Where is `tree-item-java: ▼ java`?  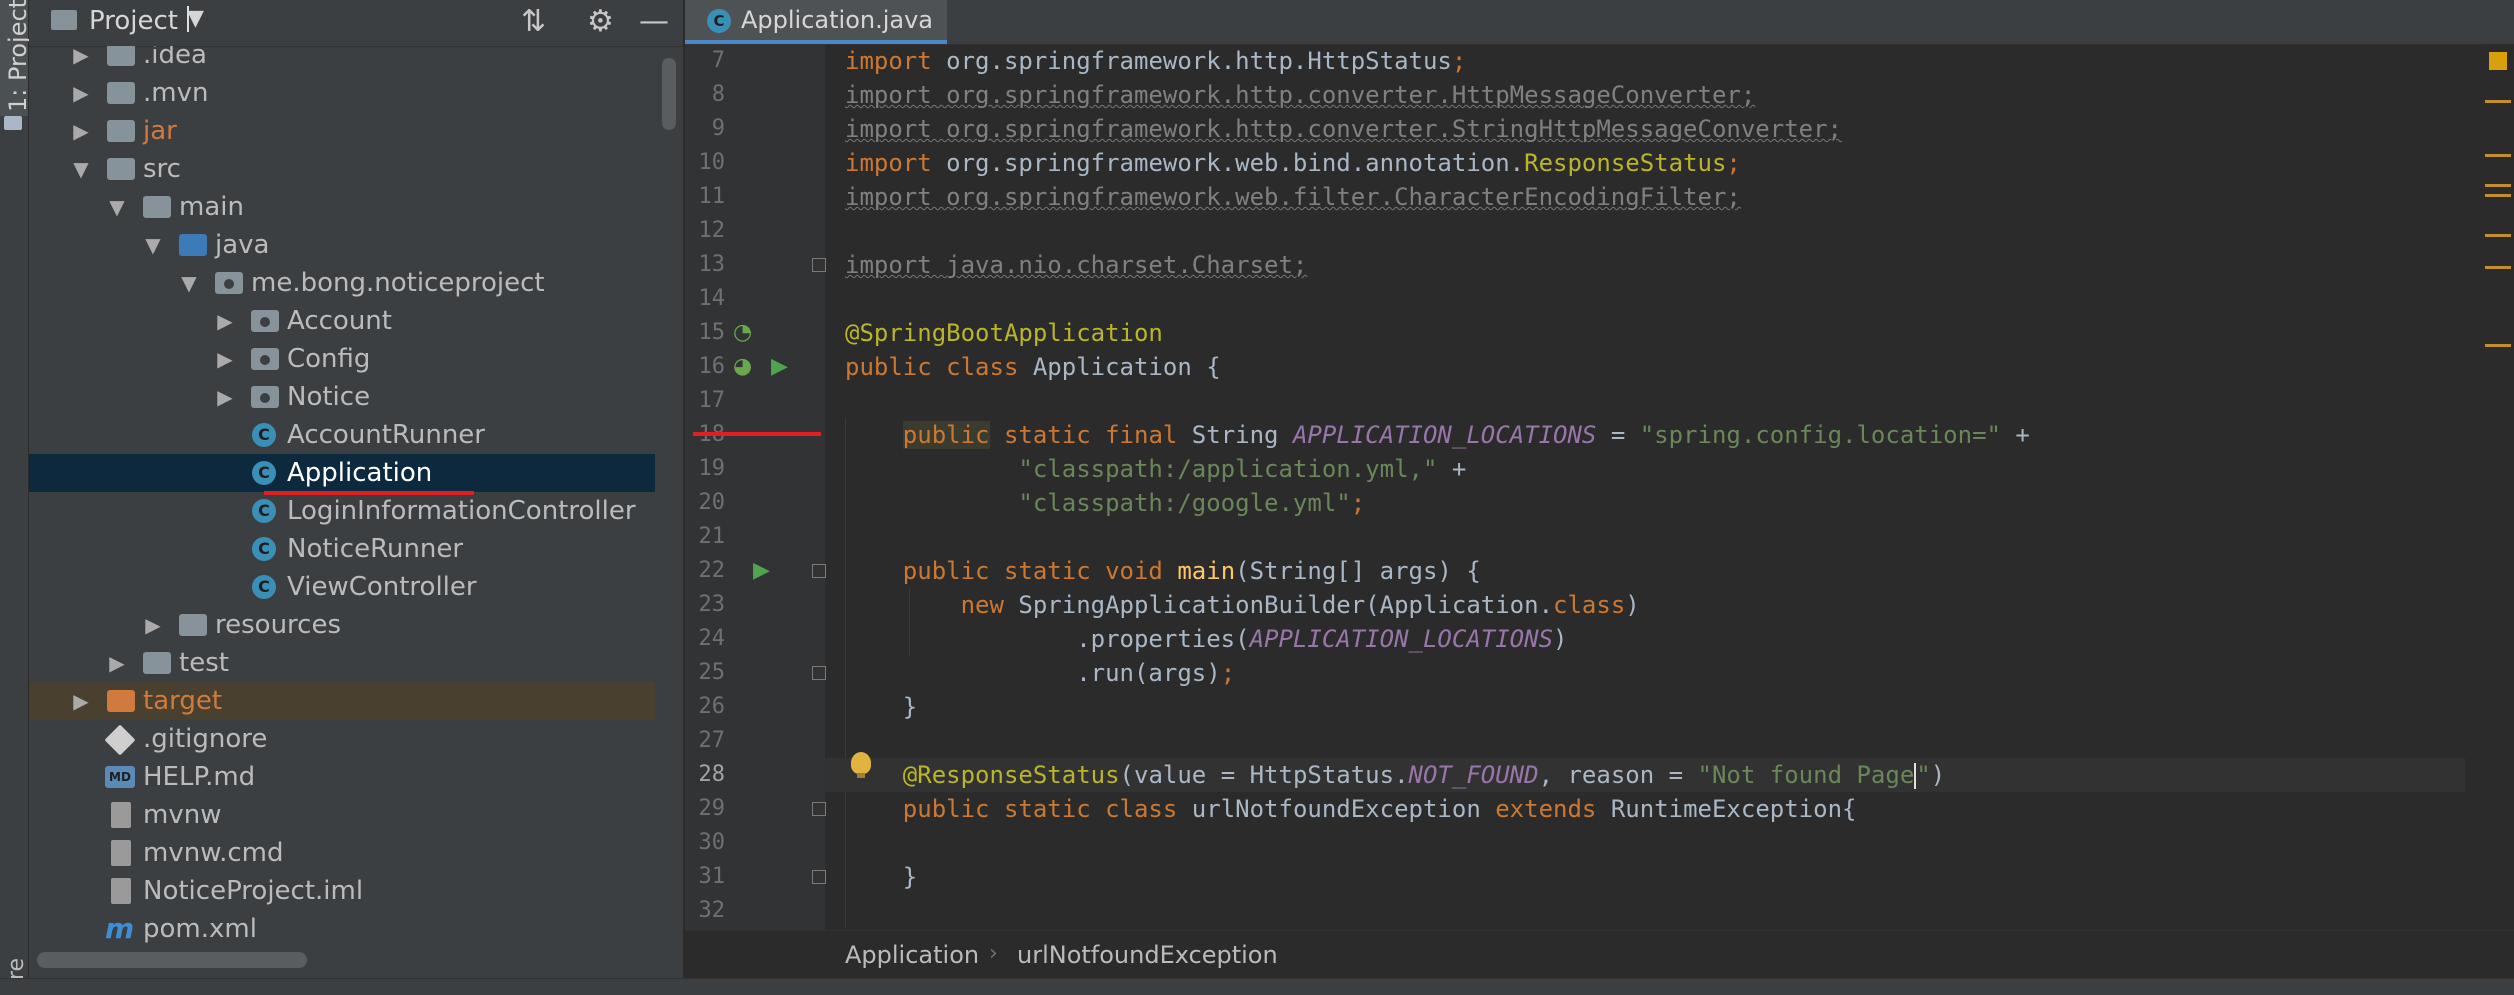
tree-item-java: ▼ java is located at coordinates (342, 245).